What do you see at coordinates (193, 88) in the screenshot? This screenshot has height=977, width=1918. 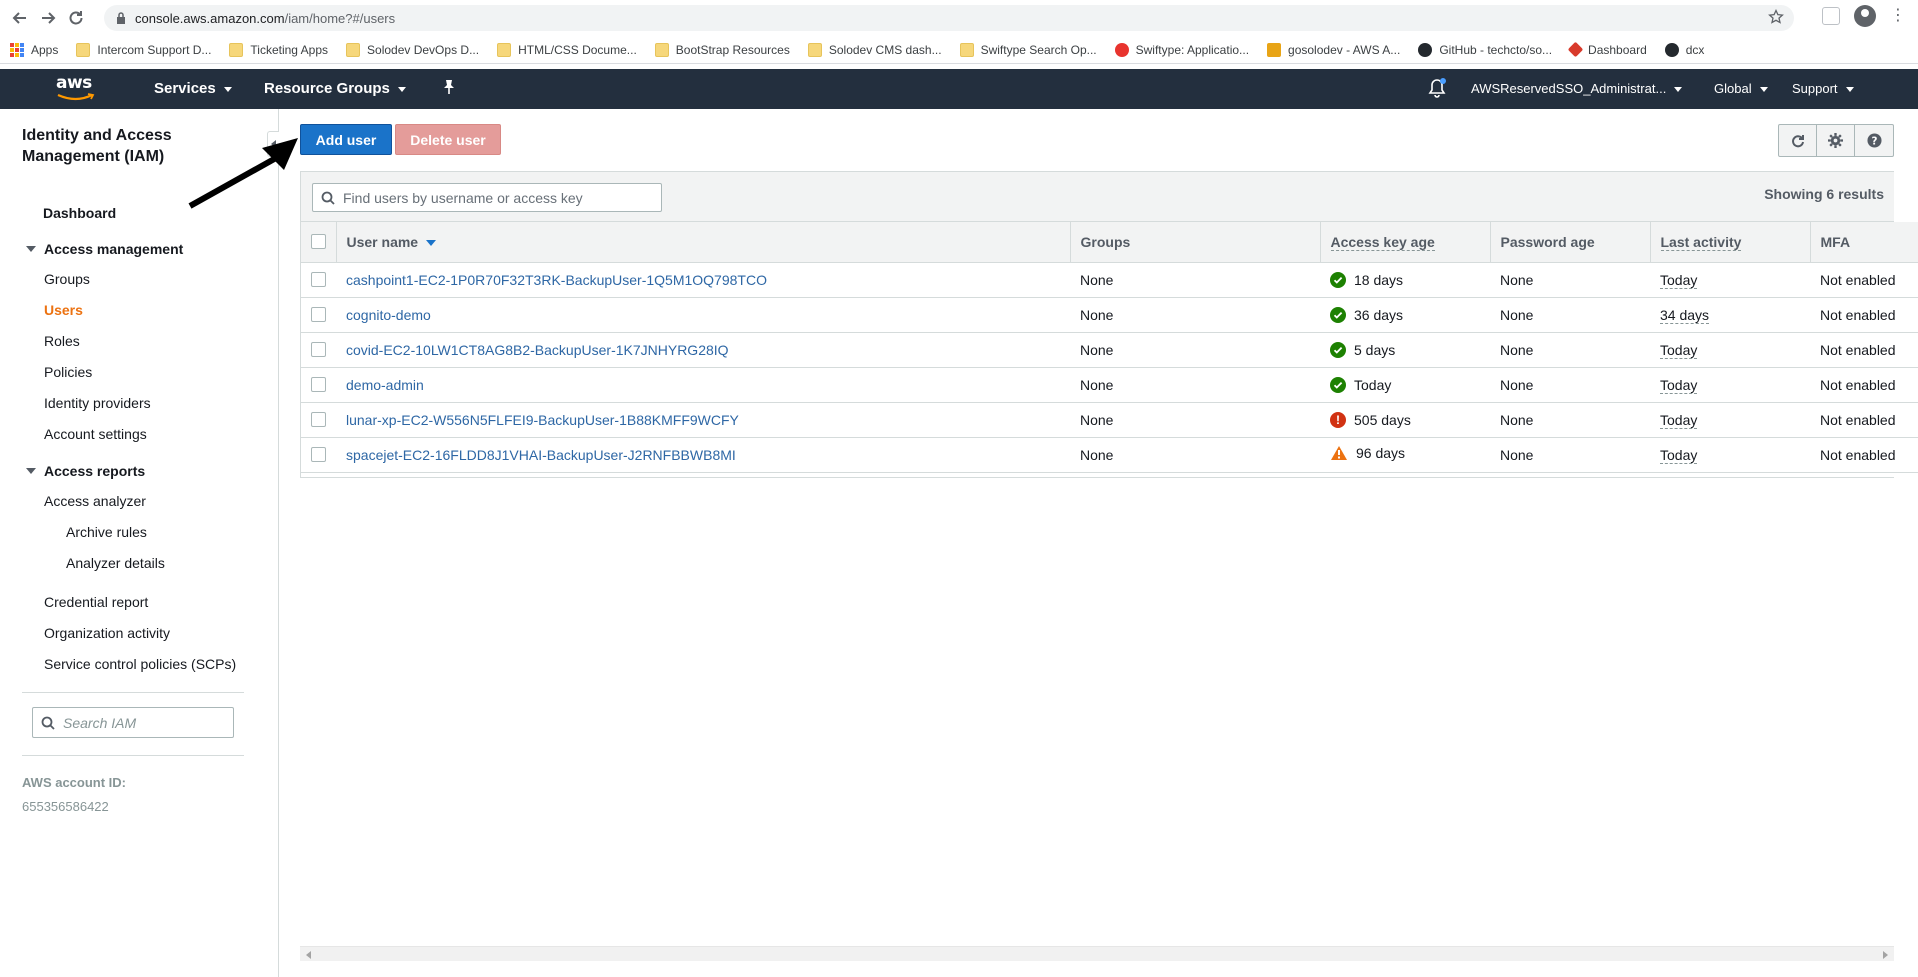 I see `services-menu: Services` at bounding box center [193, 88].